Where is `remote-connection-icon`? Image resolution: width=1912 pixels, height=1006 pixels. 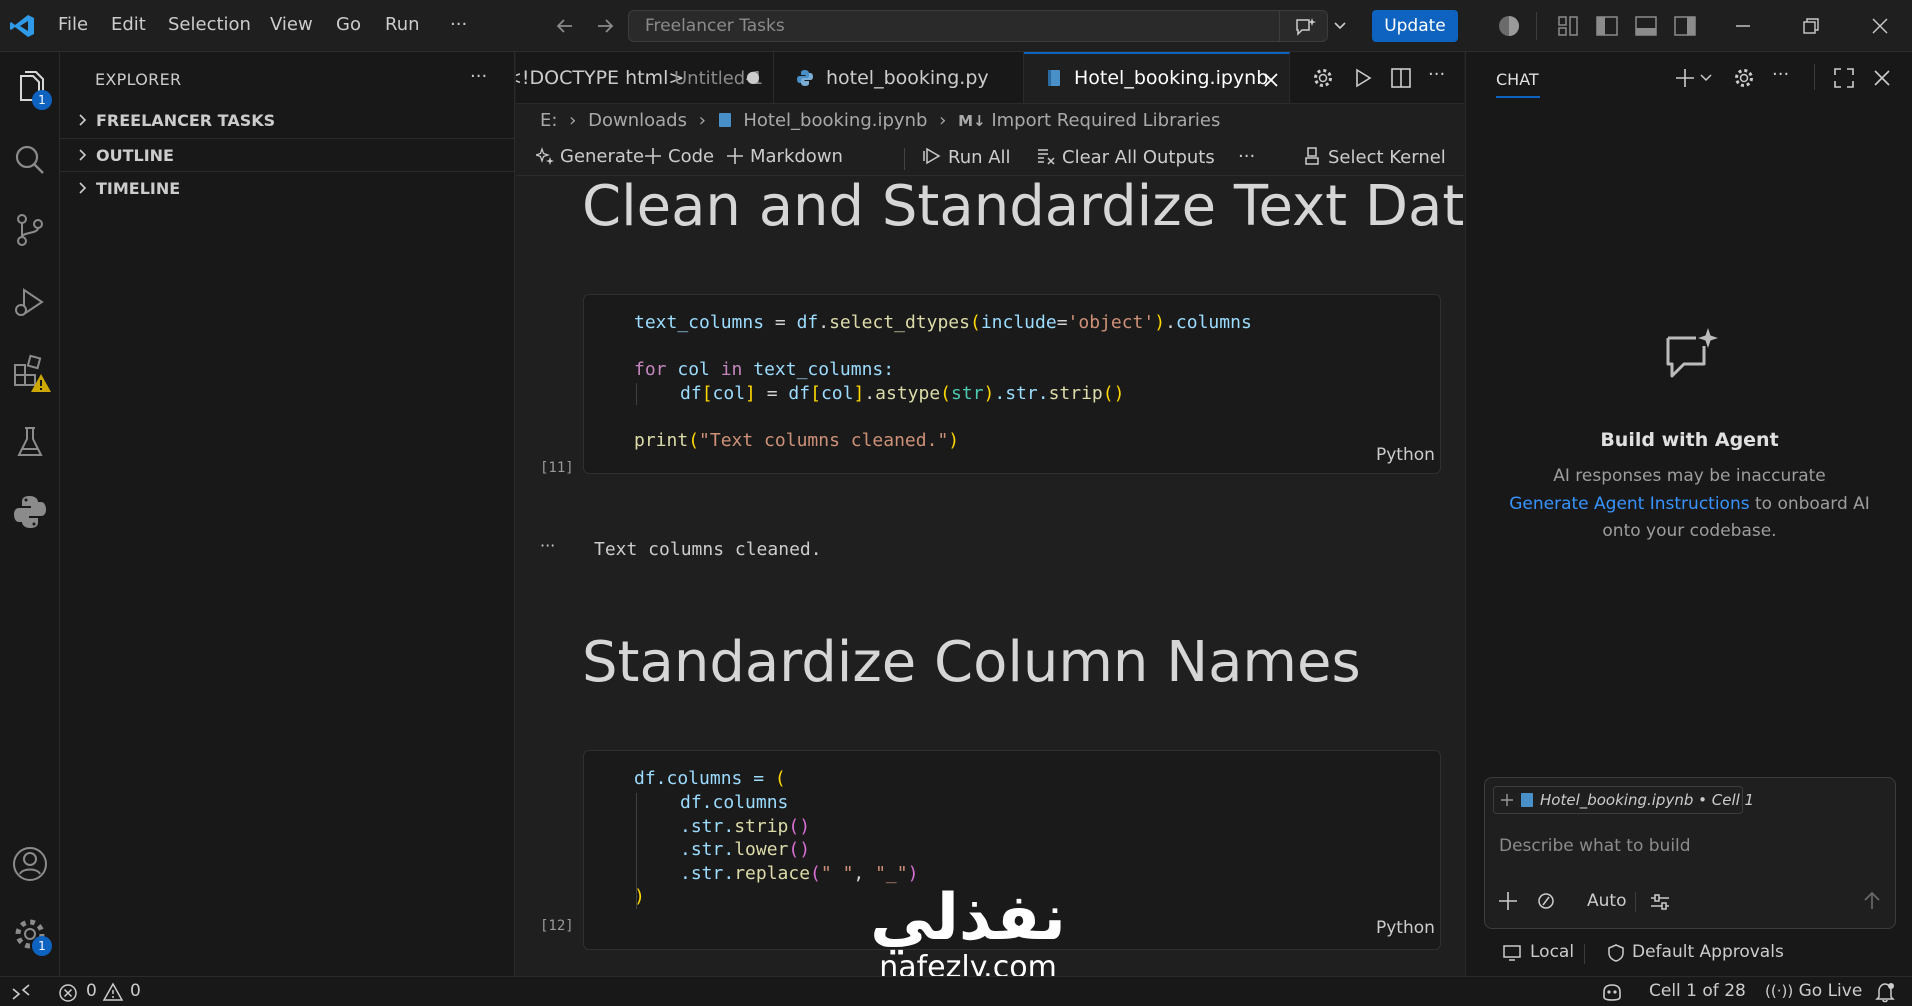
remote-connection-icon is located at coordinates (21, 992).